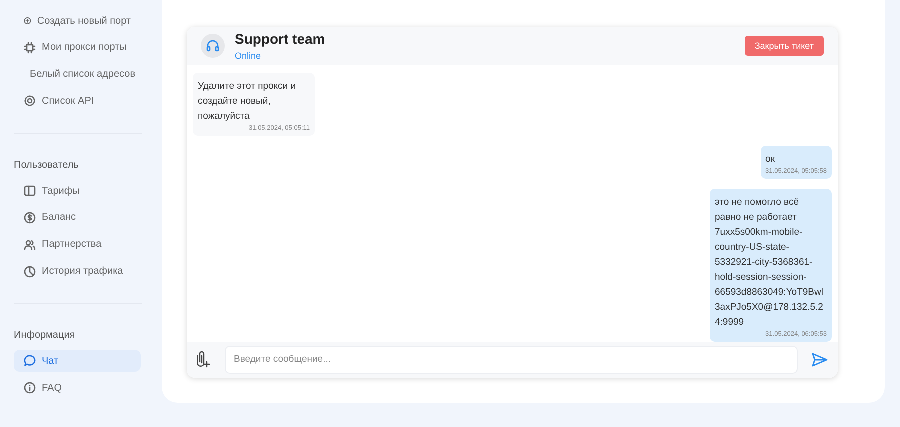 Image resolution: width=900 pixels, height=427 pixels. What do you see at coordinates (77, 47) in the screenshot?
I see `sidebar-item: Мои прокси порты` at bounding box center [77, 47].